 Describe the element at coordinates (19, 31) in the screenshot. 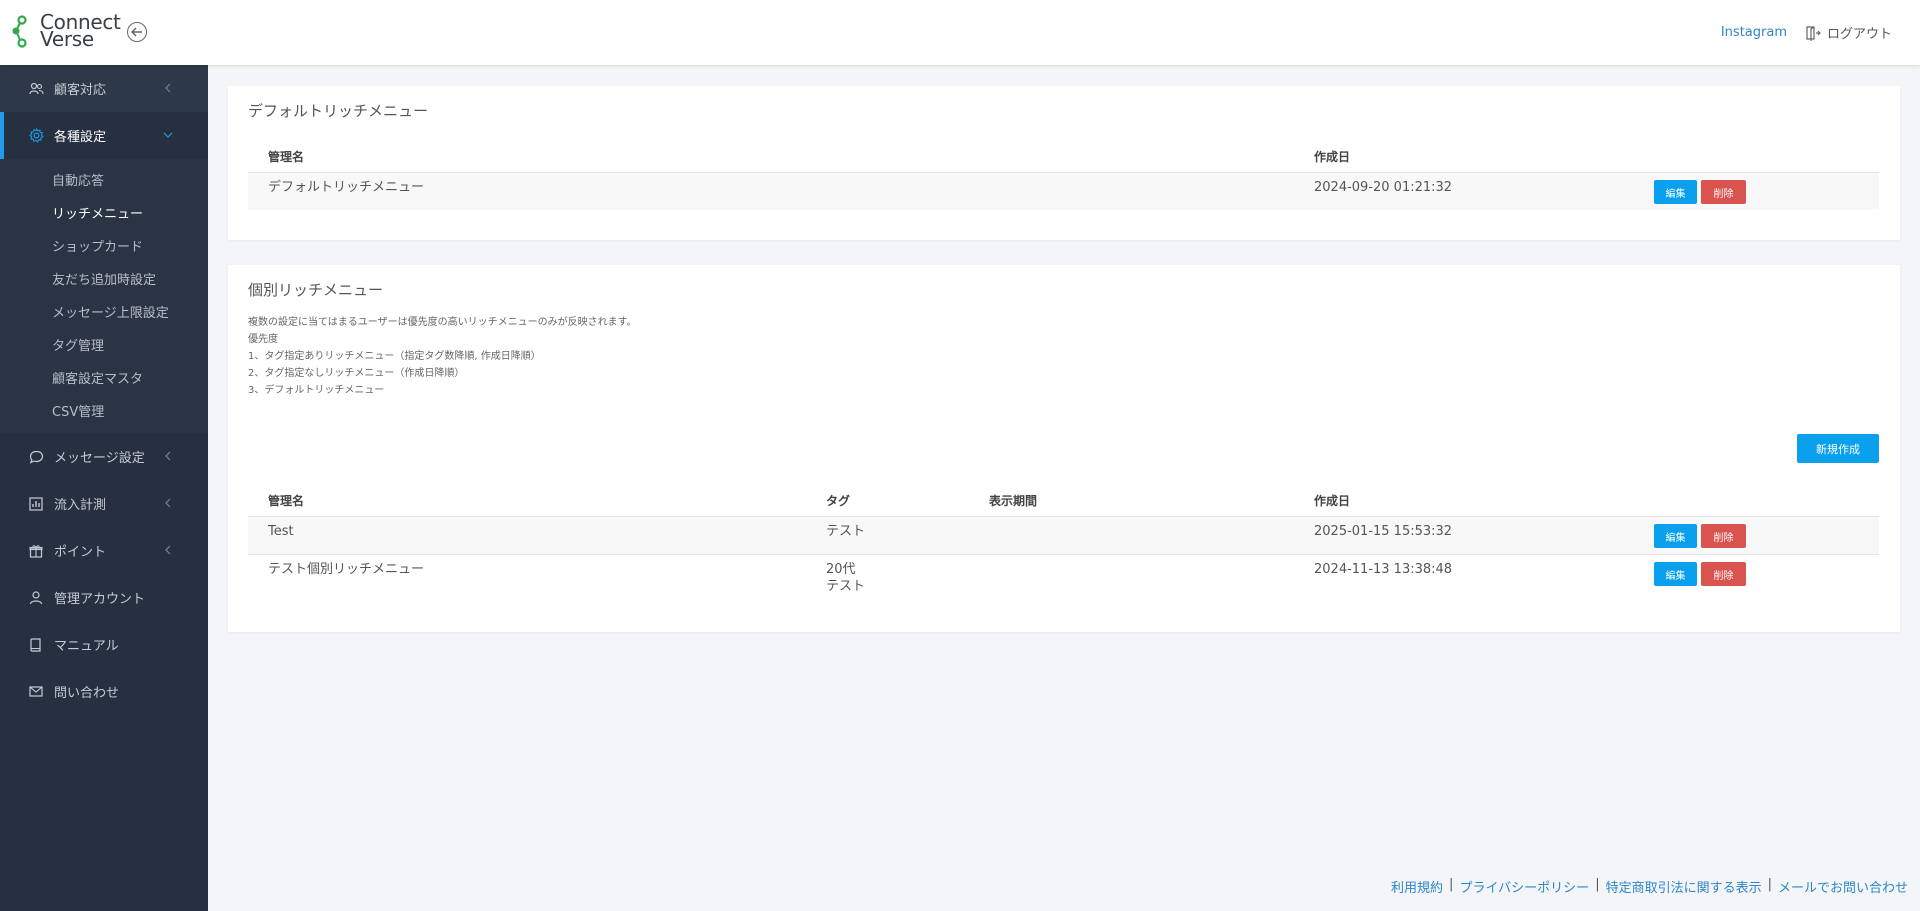

I see `logo-mark-icon` at that location.